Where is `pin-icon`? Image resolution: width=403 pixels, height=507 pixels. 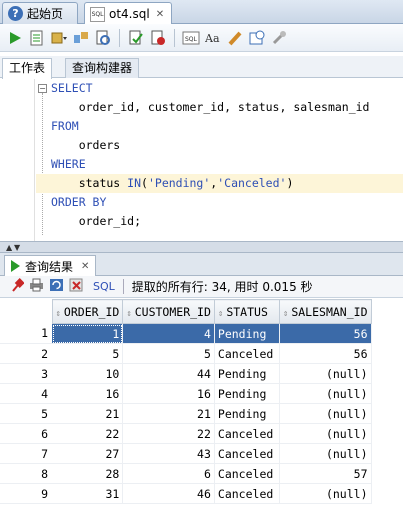 pin-icon is located at coordinates (17, 286).